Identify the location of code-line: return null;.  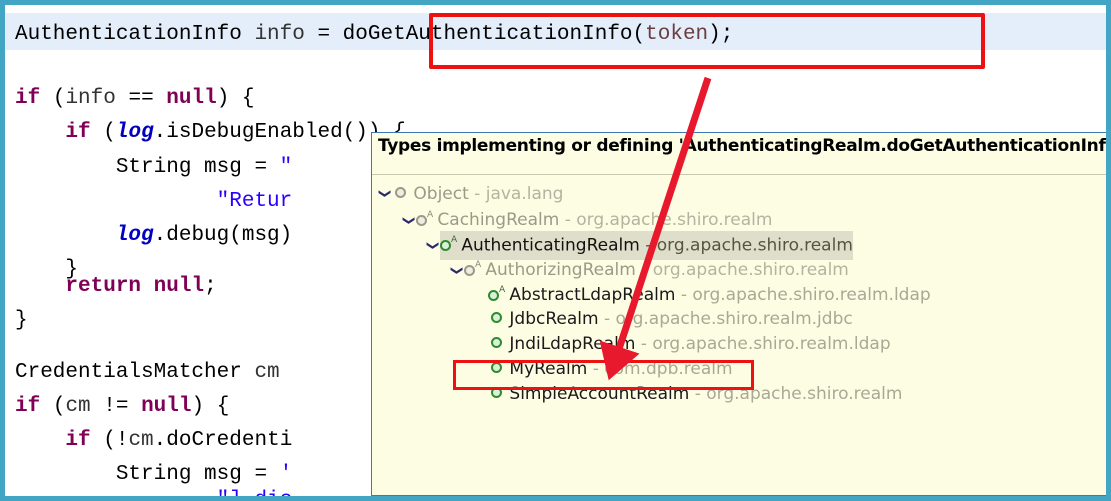
(116, 286).